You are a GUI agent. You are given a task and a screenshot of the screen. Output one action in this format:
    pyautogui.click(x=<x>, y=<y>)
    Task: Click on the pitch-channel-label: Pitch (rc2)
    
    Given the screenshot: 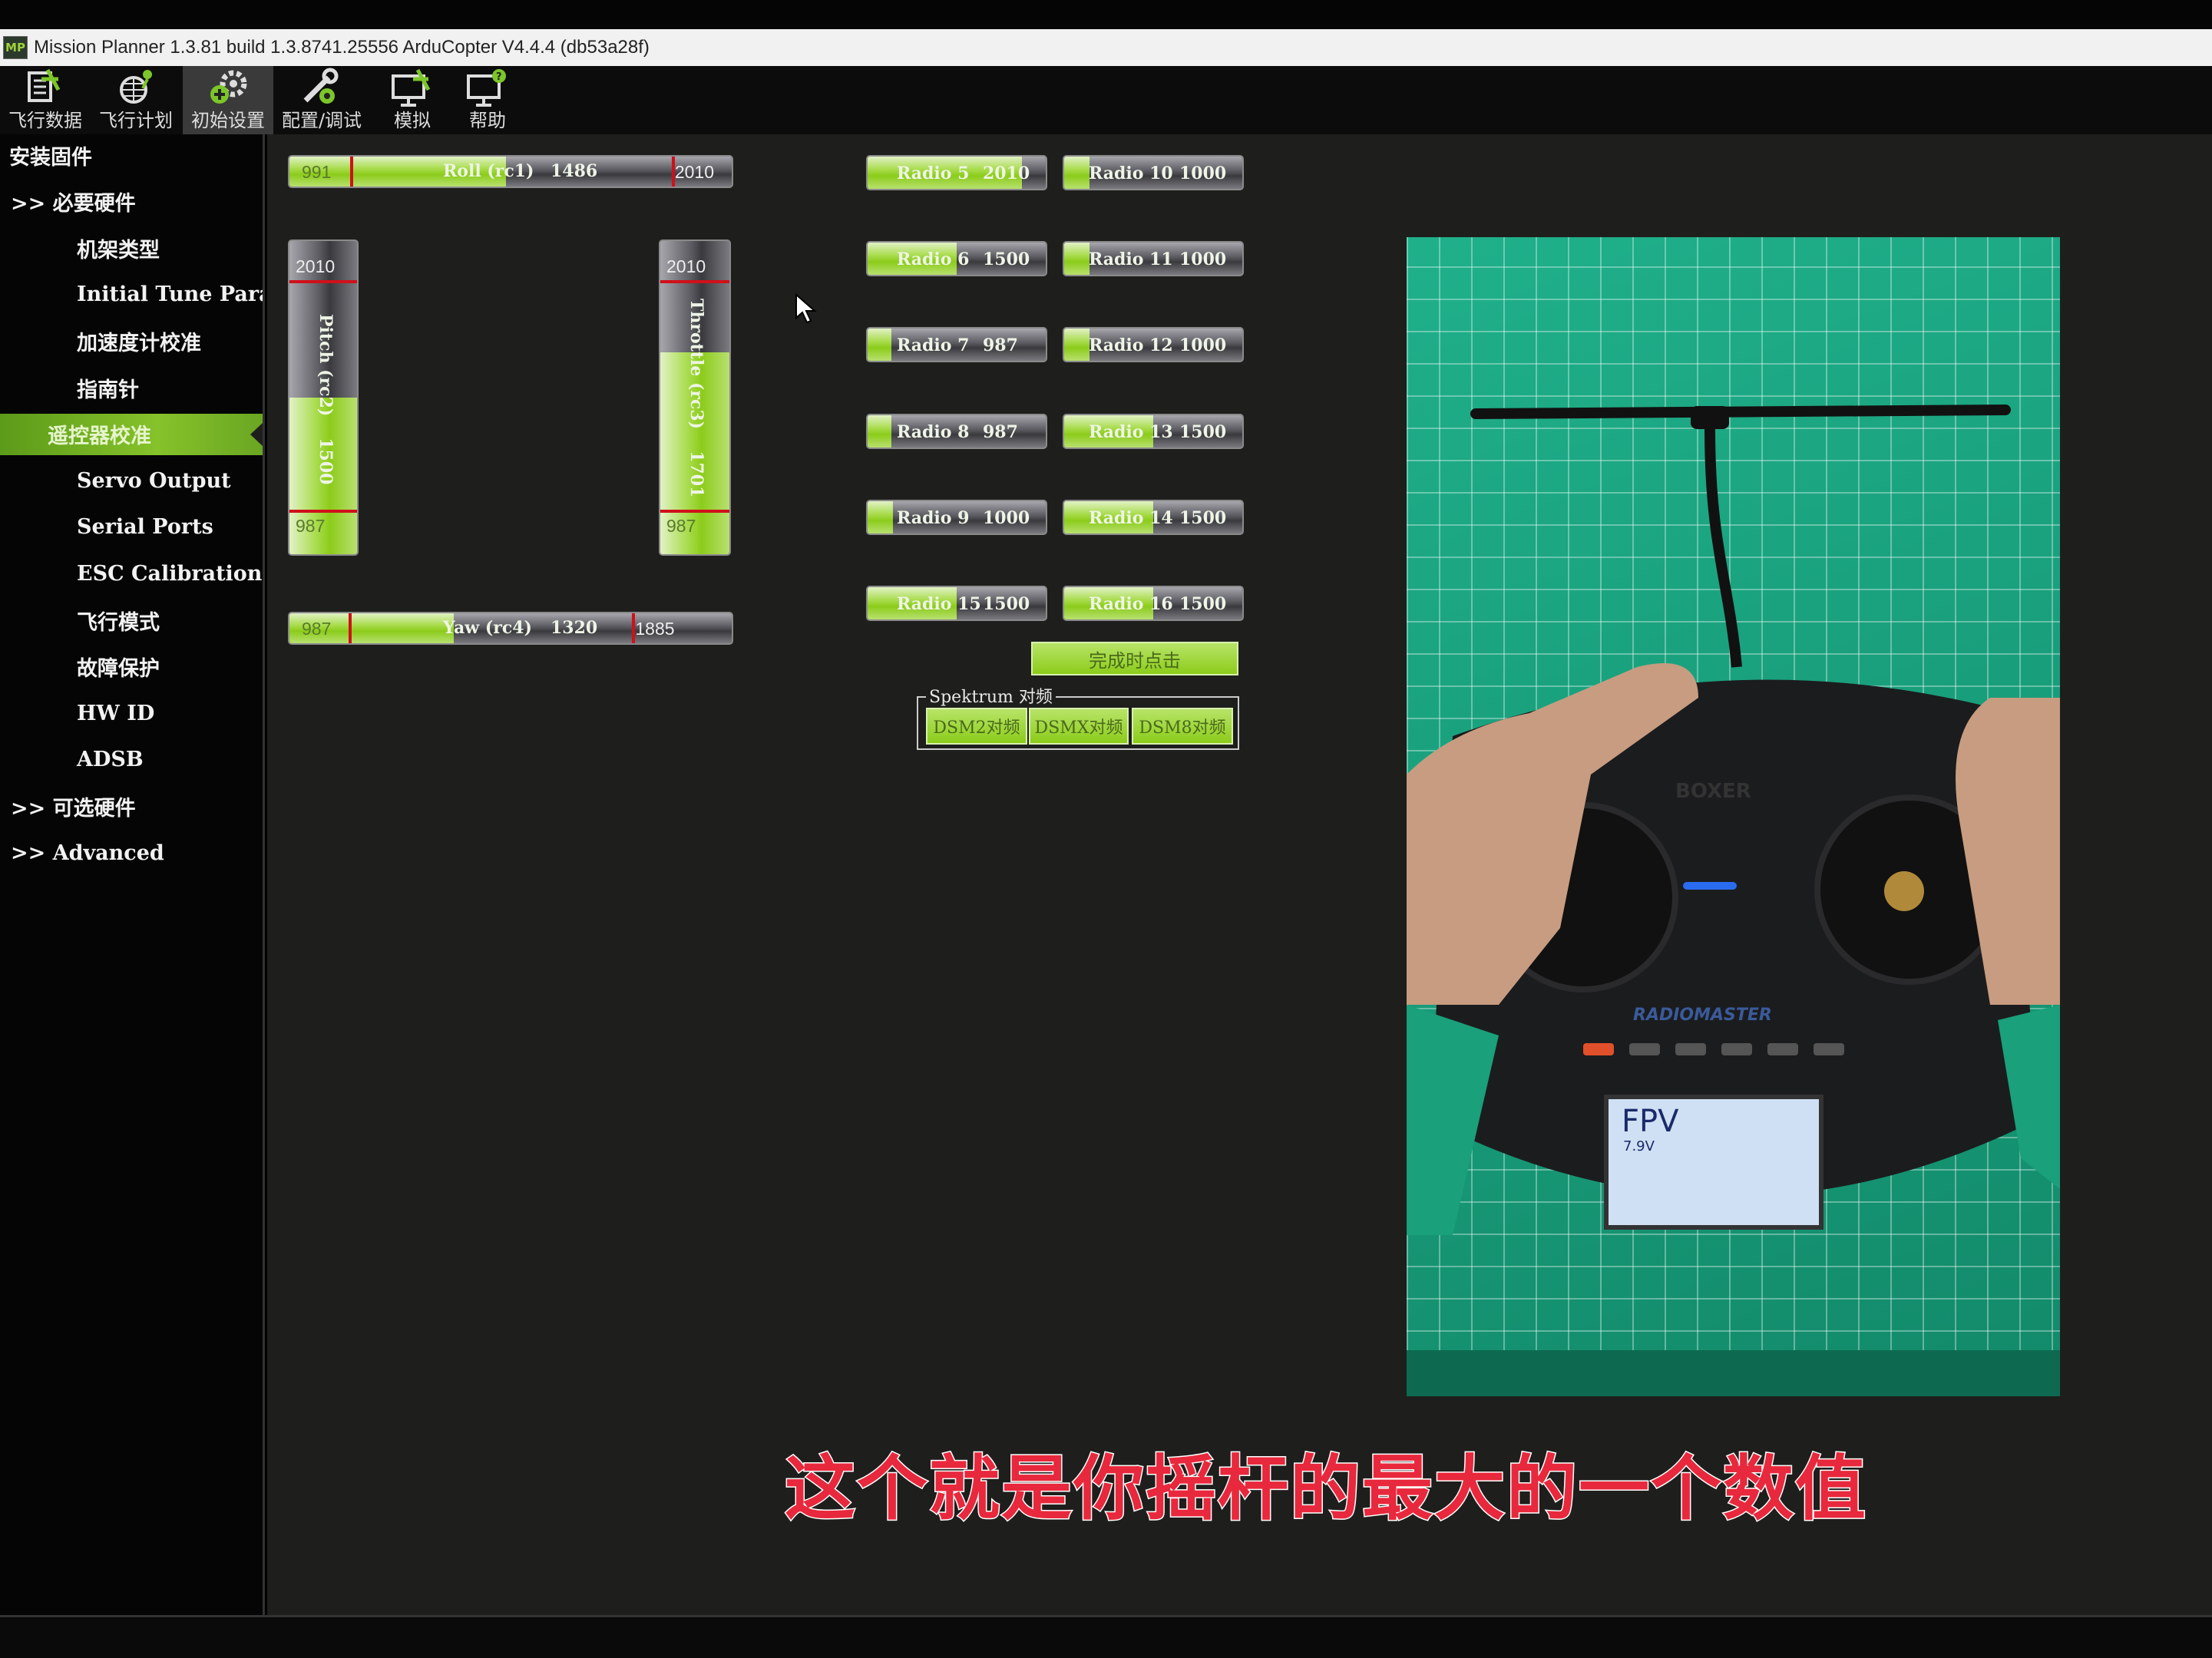 What is the action you would take?
    pyautogui.click(x=326, y=365)
    